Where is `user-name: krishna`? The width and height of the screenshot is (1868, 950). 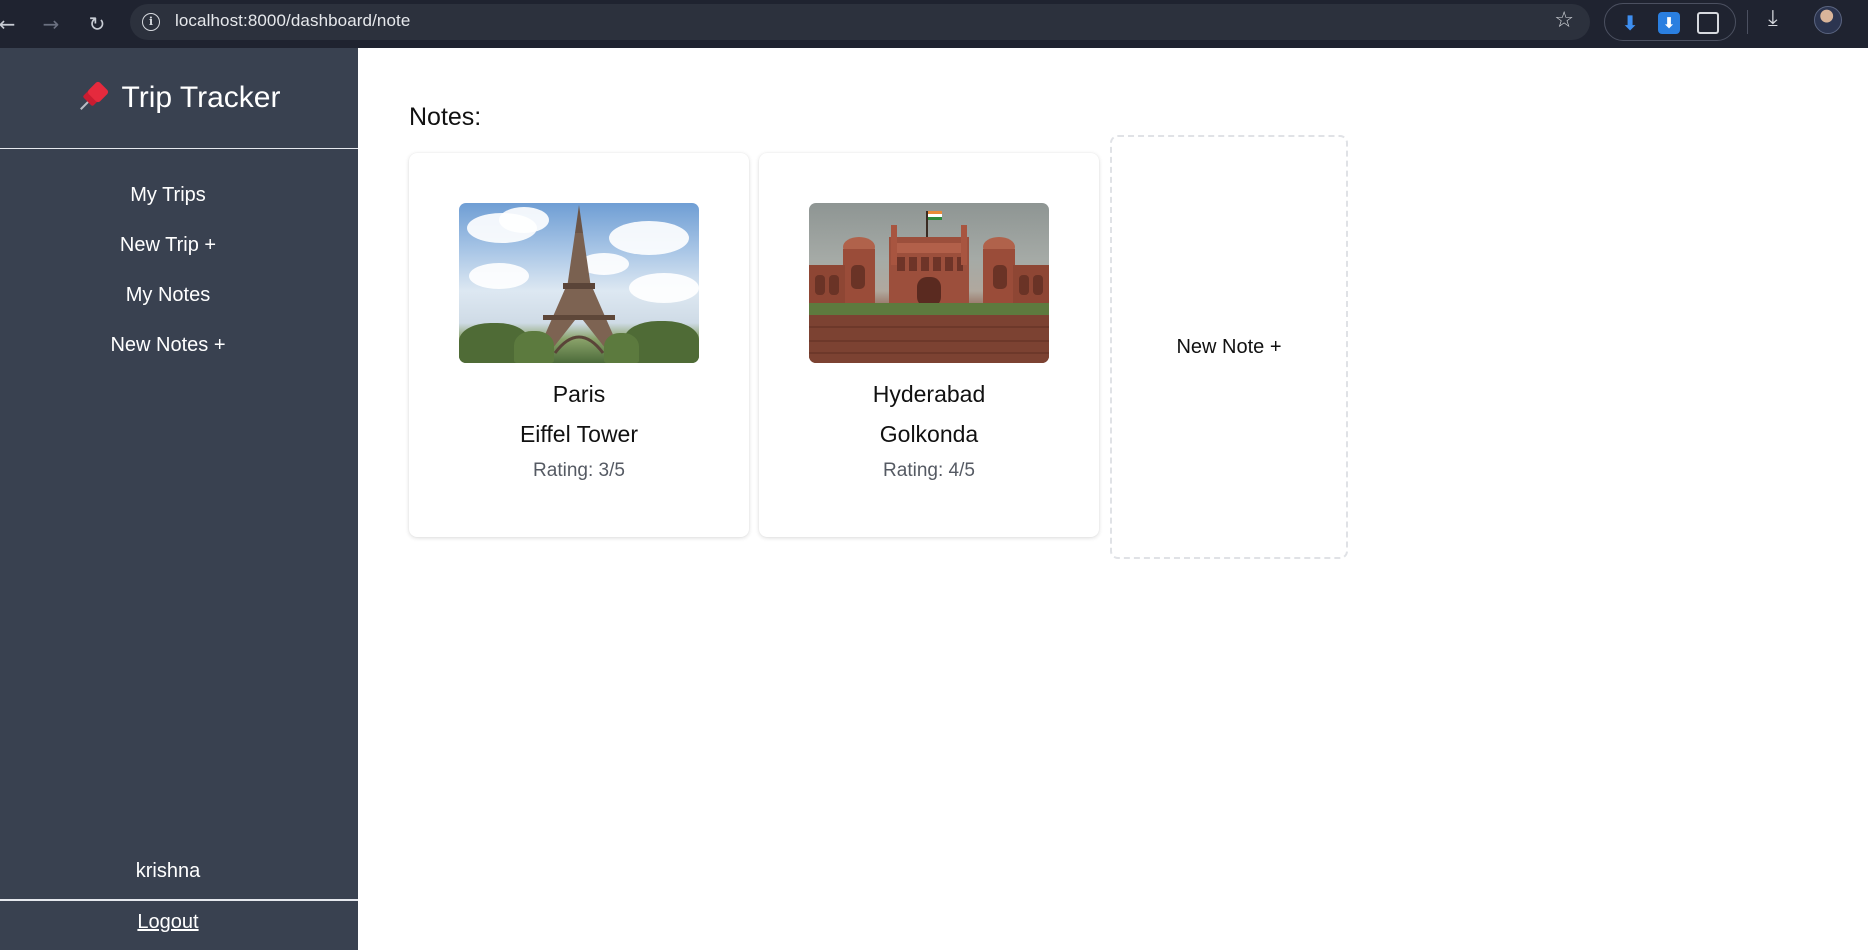
user-name: krishna is located at coordinates (168, 871).